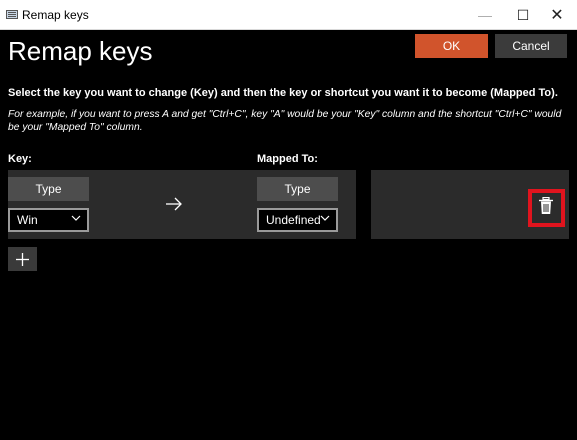 The image size is (577, 440). What do you see at coordinates (20, 159) in the screenshot?
I see `key-column-label: Key:` at bounding box center [20, 159].